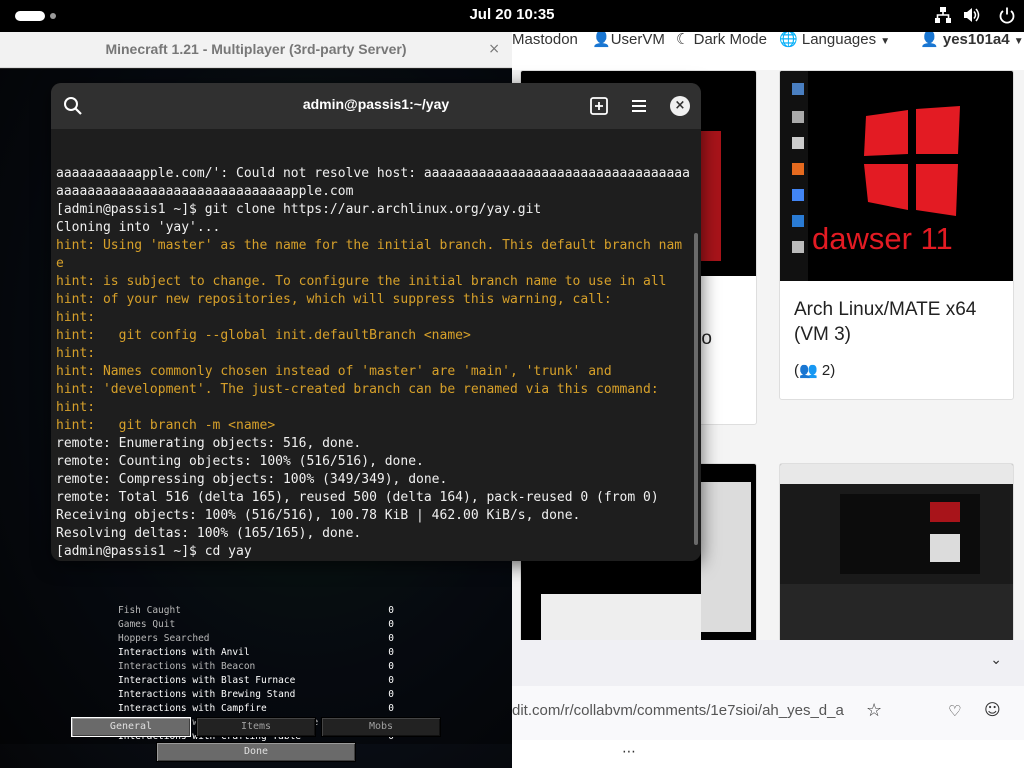 The height and width of the screenshot is (768, 1024). I want to click on vm-user-count: (👥 2), so click(815, 370).